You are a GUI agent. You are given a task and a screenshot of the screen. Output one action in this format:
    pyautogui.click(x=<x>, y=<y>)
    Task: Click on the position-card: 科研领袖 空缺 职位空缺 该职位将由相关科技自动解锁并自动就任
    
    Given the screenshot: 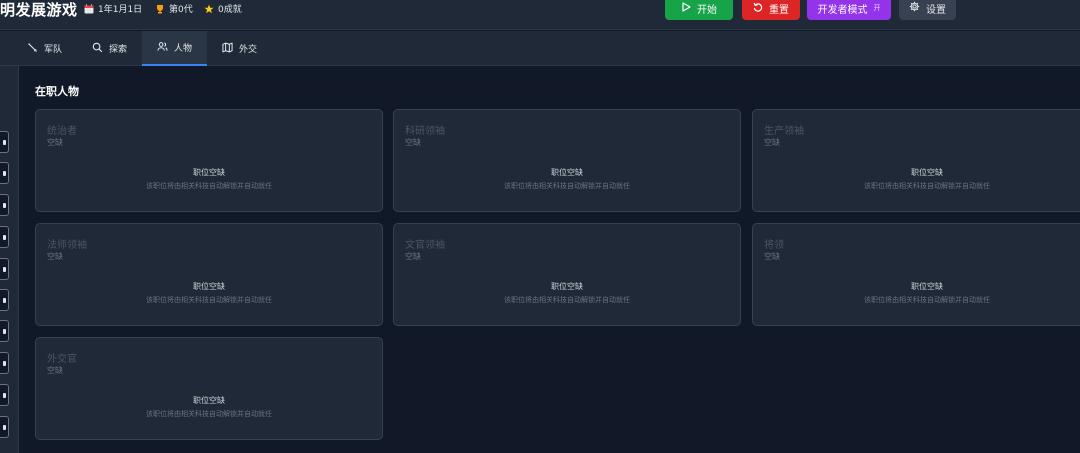 What is the action you would take?
    pyautogui.click(x=567, y=160)
    